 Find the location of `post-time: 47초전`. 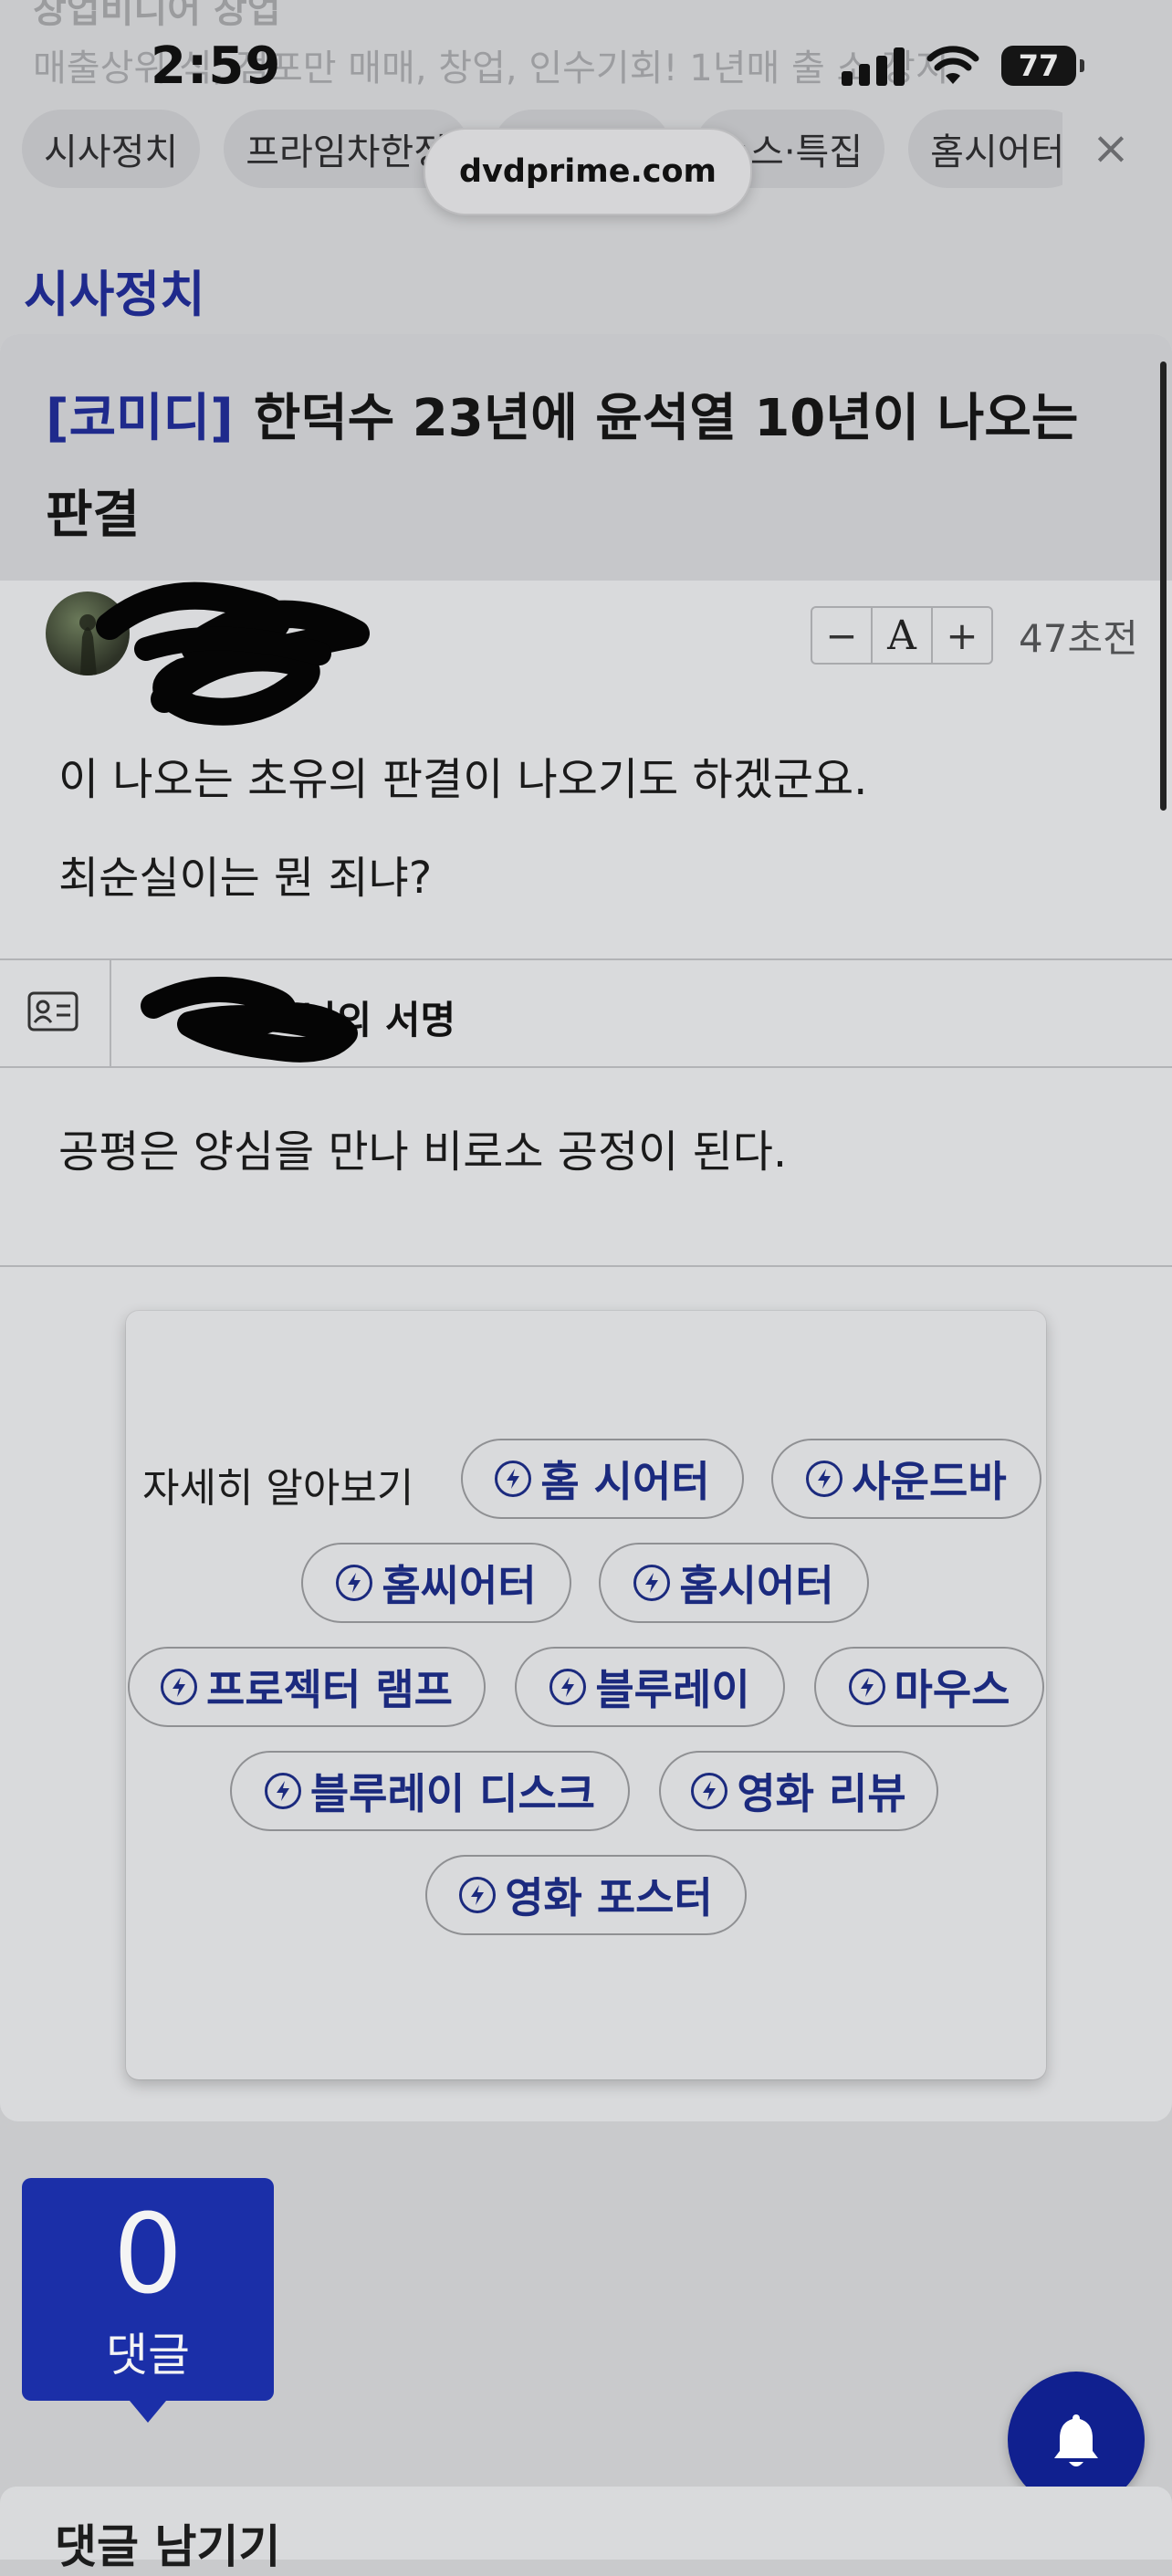

post-time: 47초전 is located at coordinates (1078, 638).